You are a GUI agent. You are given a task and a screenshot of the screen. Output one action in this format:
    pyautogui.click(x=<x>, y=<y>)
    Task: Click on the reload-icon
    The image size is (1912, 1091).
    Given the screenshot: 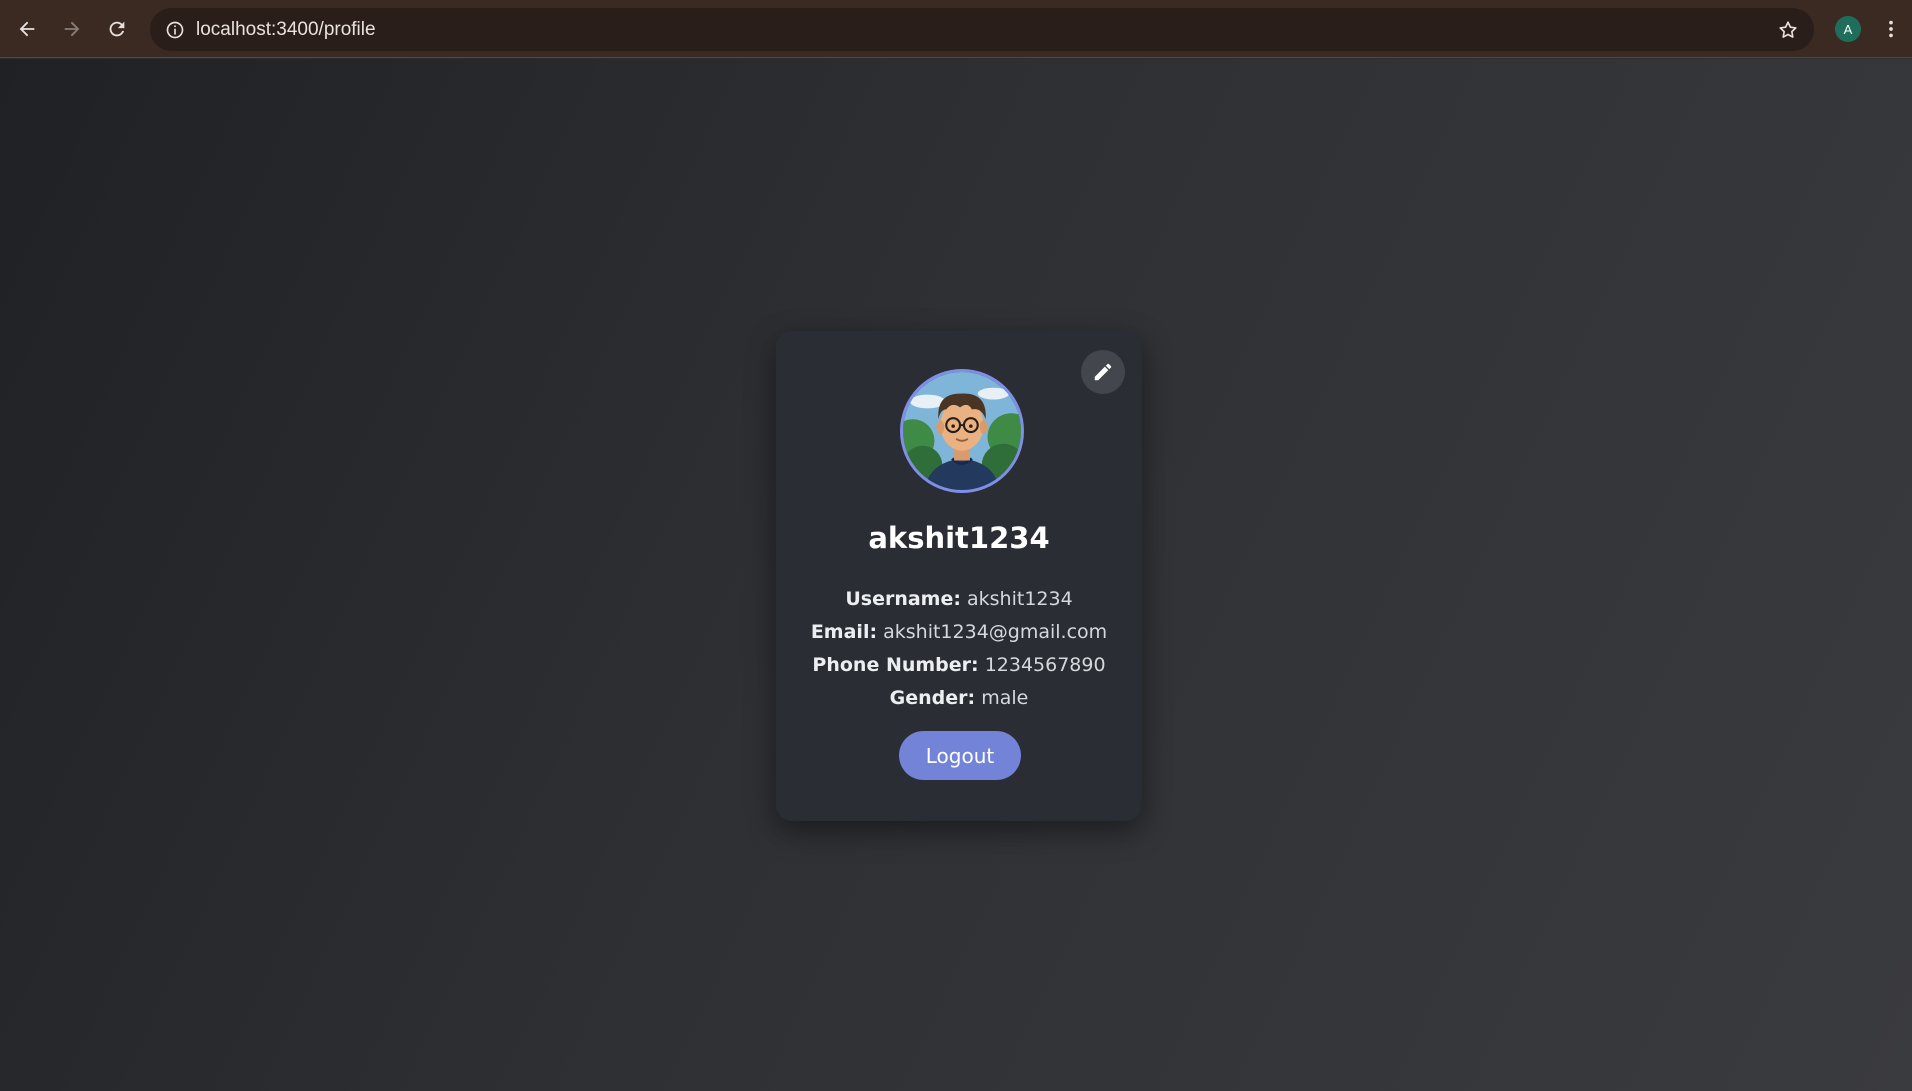 What is the action you would take?
    pyautogui.click(x=117, y=29)
    